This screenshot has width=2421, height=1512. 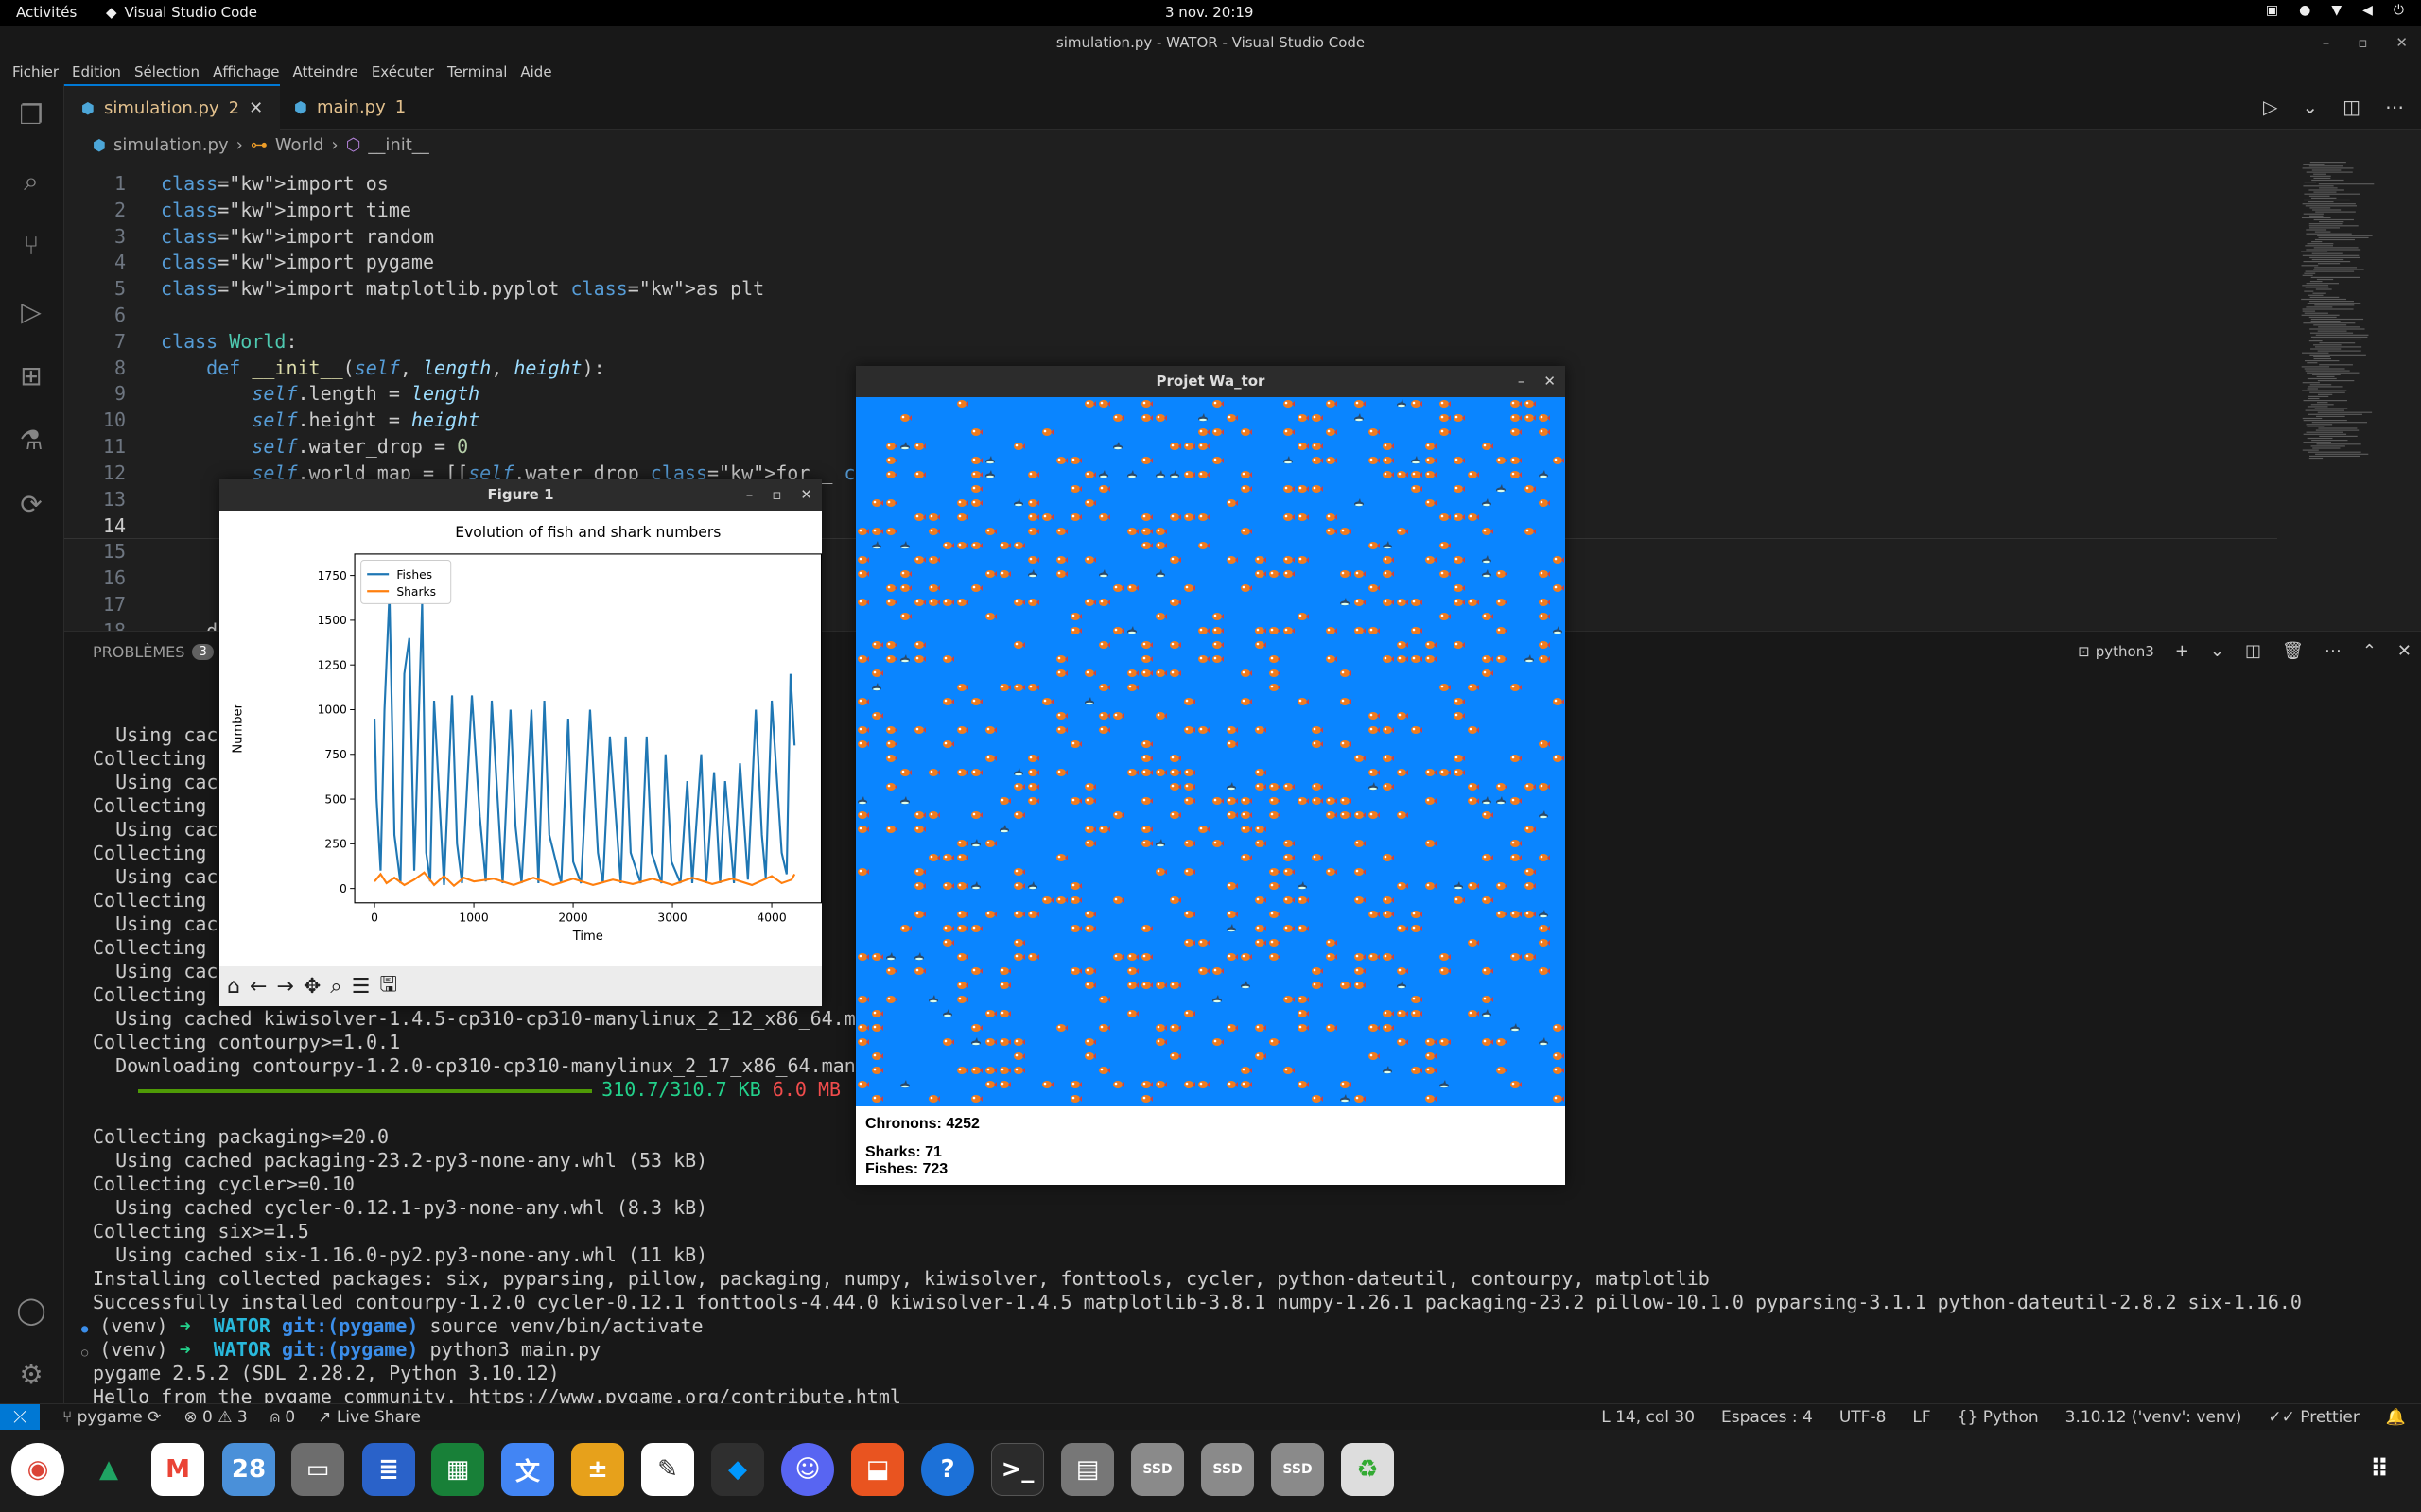 What do you see at coordinates (284, 987) in the screenshot?
I see `forward-arrow-icon: →` at bounding box center [284, 987].